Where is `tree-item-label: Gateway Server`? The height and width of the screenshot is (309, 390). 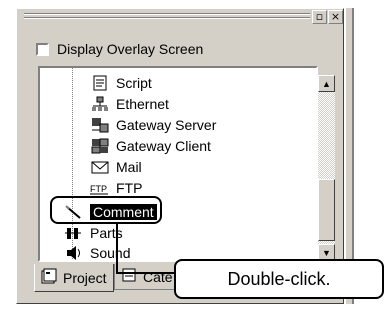 tree-item-label: Gateway Server is located at coordinates (166, 125).